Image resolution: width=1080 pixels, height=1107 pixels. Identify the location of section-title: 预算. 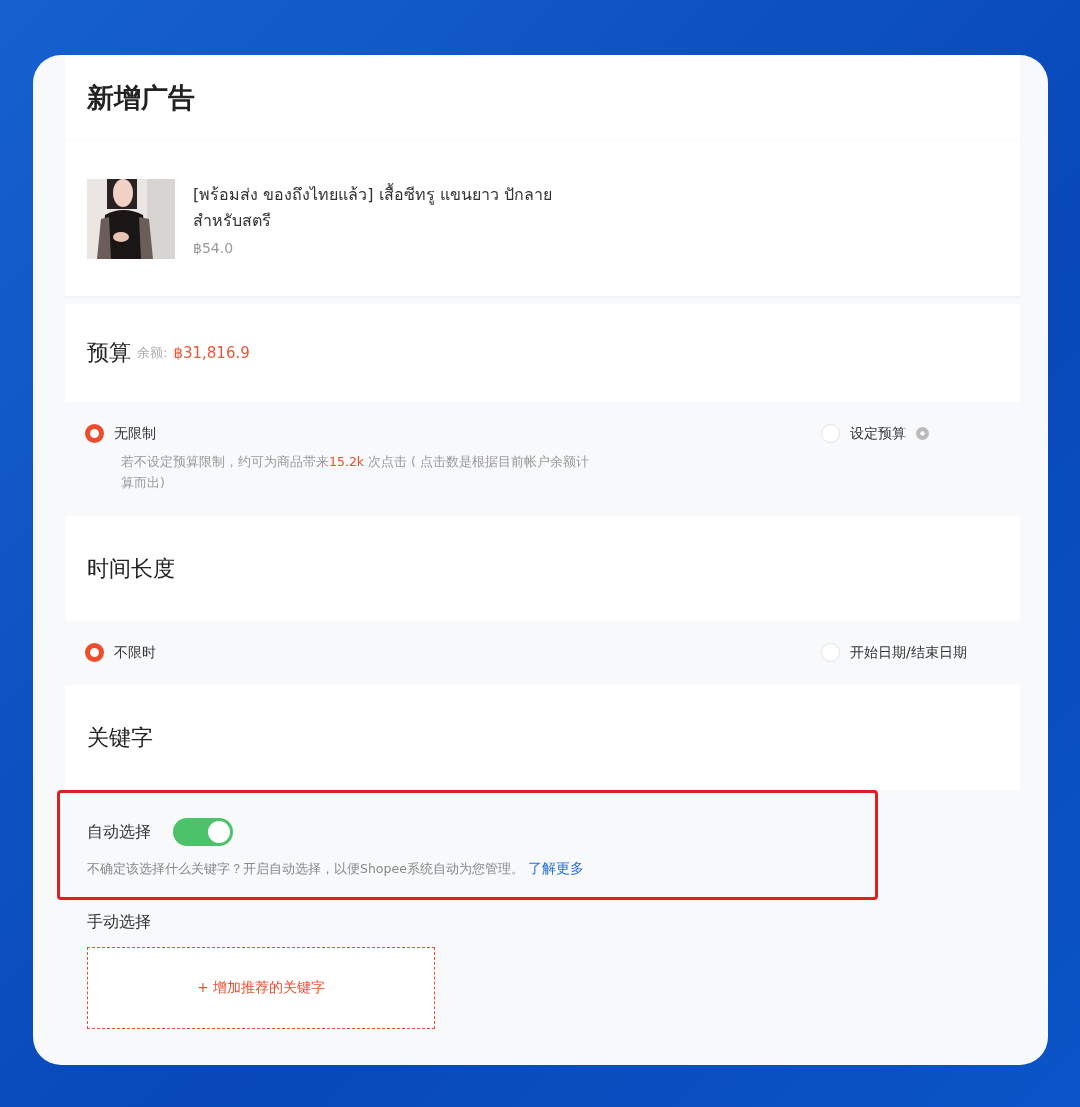
(109, 353).